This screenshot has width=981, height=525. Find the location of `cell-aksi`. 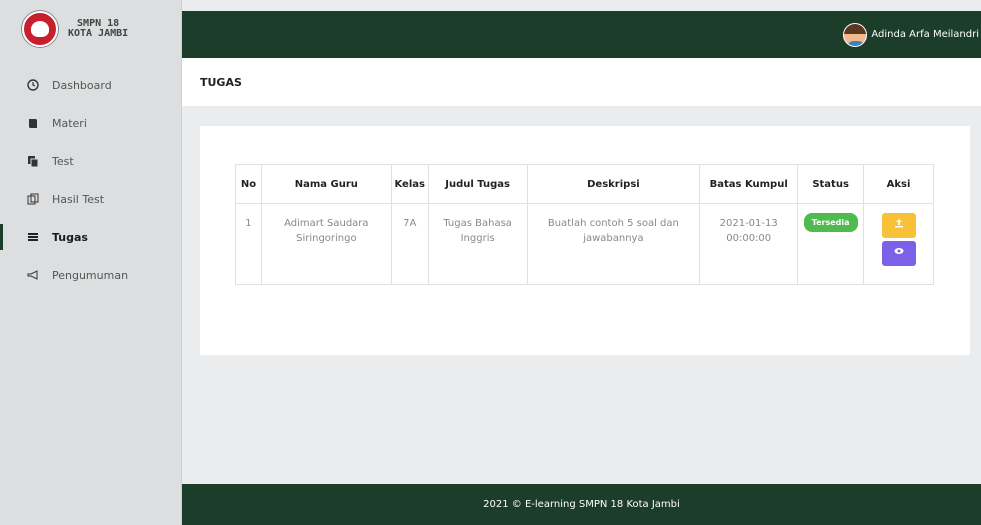

cell-aksi is located at coordinates (898, 244).